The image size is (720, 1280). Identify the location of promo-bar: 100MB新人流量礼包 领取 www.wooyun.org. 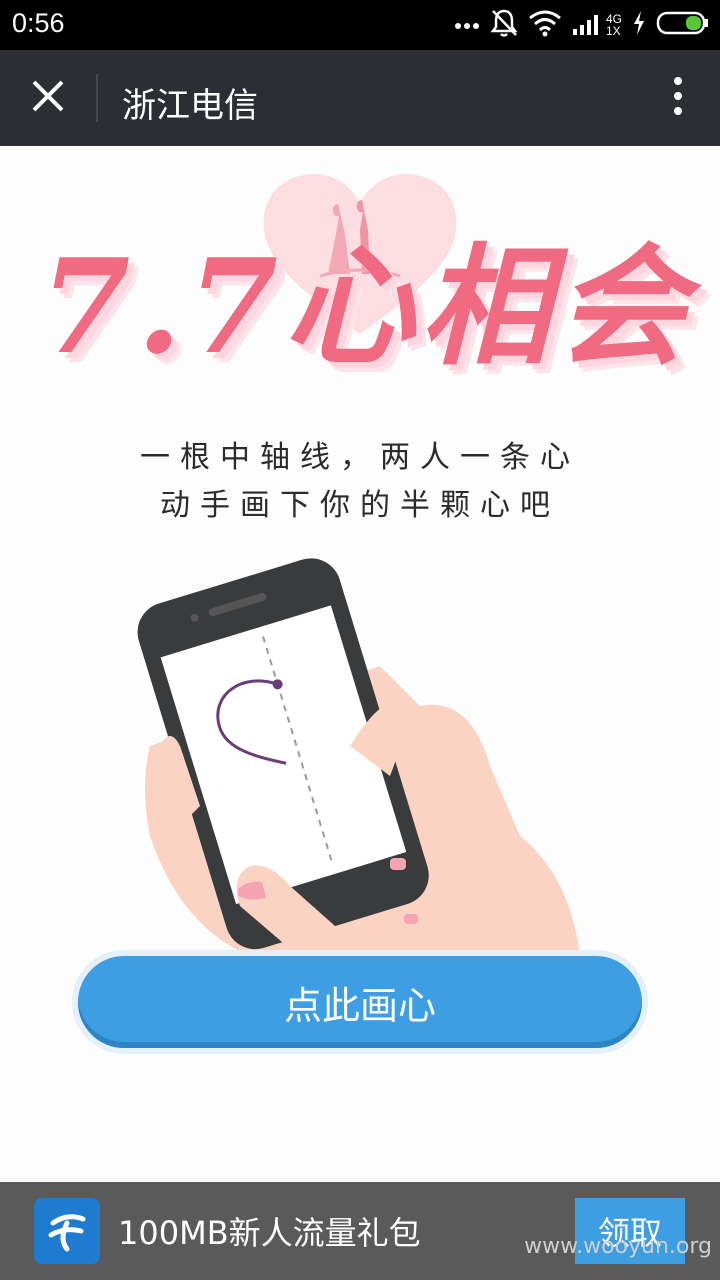
(360, 1231).